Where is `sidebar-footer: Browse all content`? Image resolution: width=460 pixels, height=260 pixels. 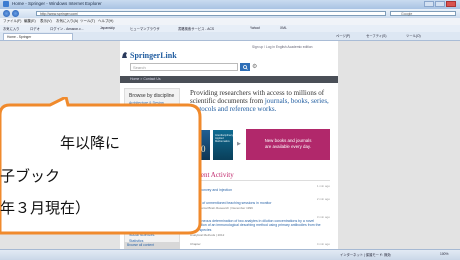
sidebar-footer: Browse all content is located at coordinates (152, 245).